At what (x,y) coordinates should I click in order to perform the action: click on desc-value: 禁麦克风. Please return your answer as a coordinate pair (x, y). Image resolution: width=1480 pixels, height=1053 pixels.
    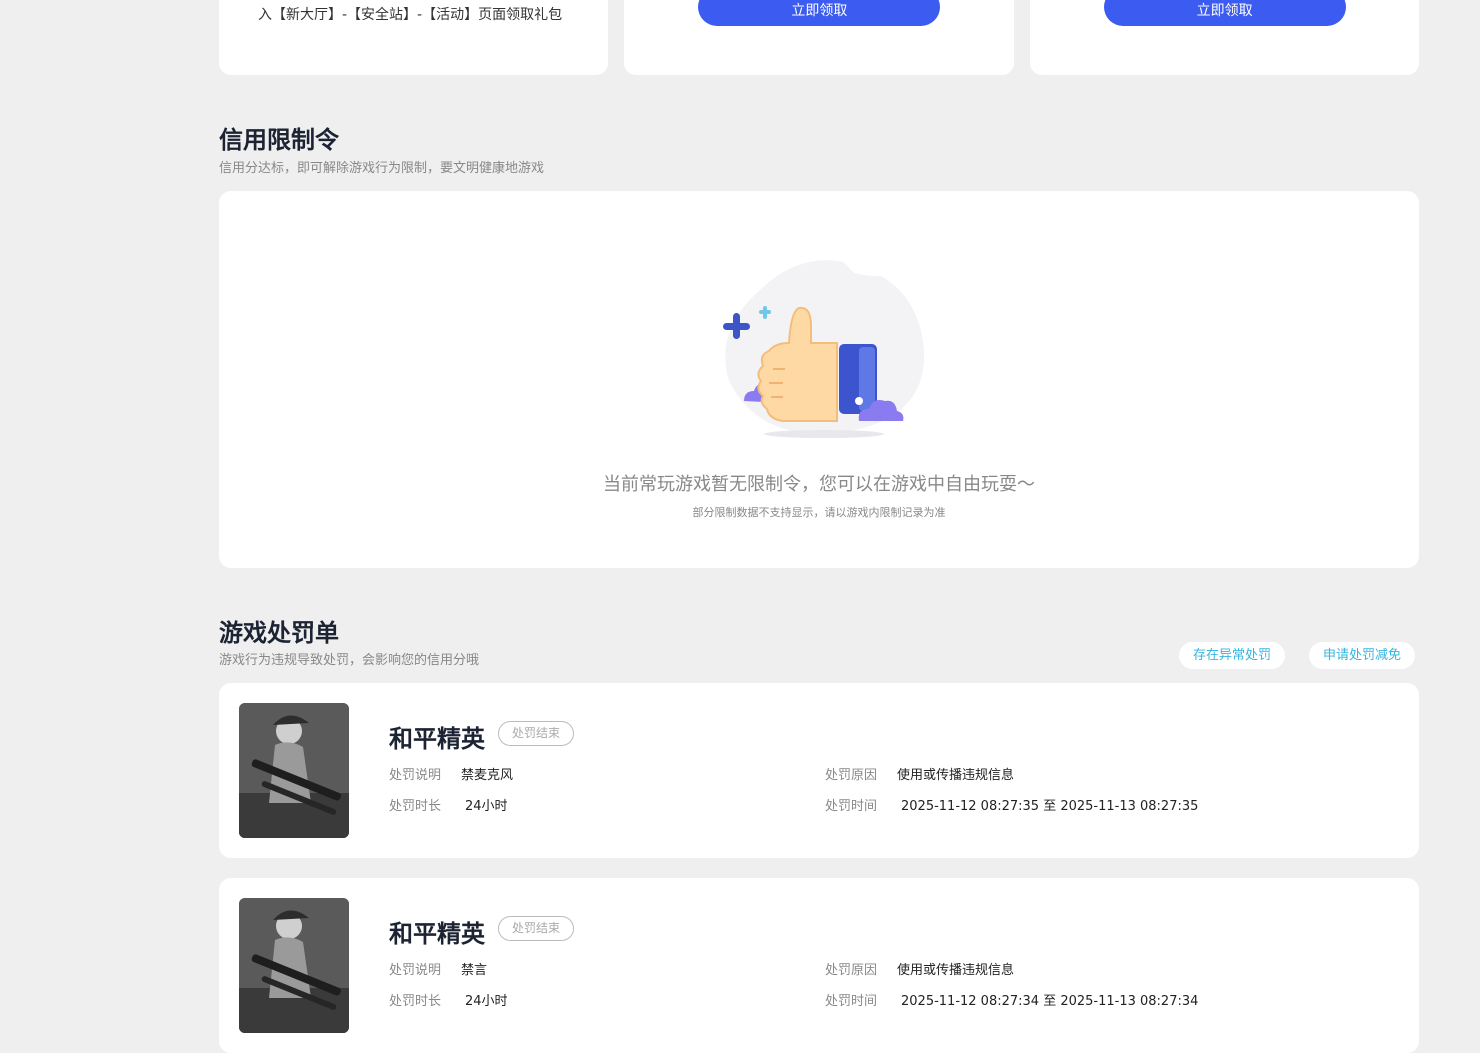
    Looking at the image, I should click on (487, 775).